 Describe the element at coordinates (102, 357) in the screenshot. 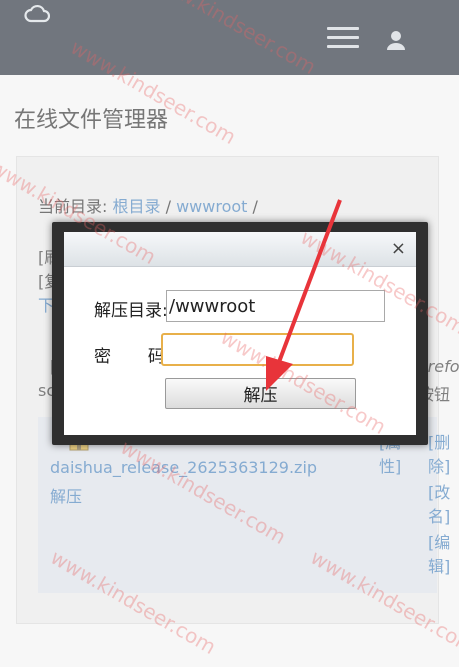

I see `password-label-char: 密` at that location.